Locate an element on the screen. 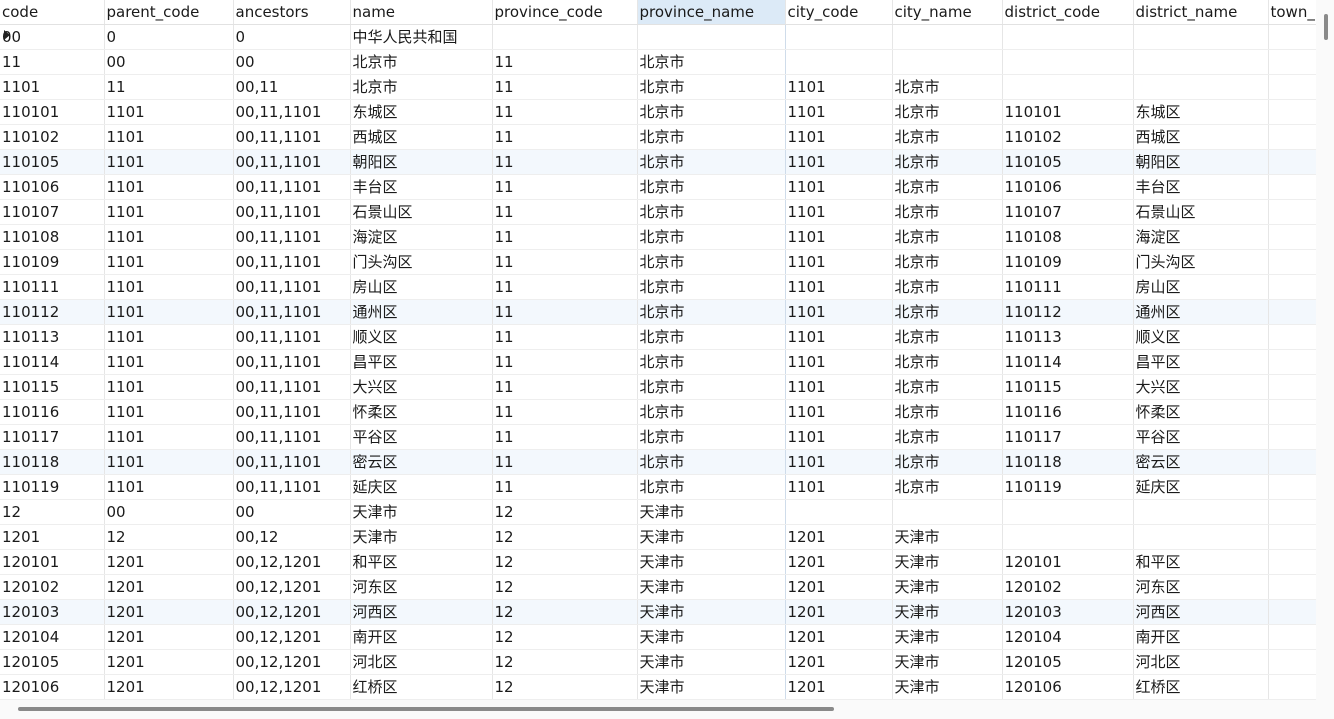 Image resolution: width=1334 pixels, height=719 pixels. table-cell-code: 110108 is located at coordinates (52, 237).